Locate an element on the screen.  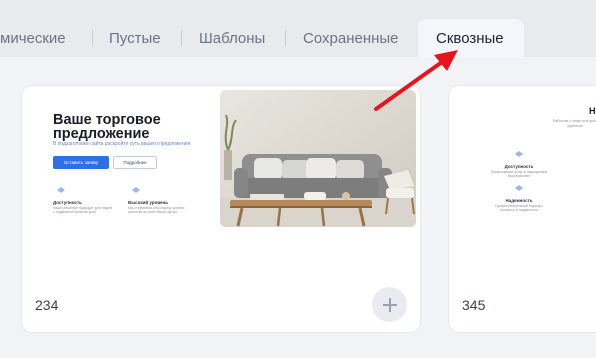
preview-title: Н is located at coordinates (592, 111).